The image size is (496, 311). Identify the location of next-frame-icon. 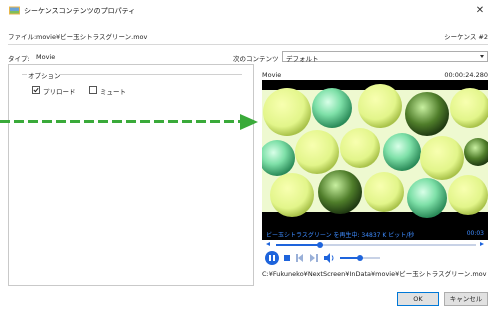
(314, 258).